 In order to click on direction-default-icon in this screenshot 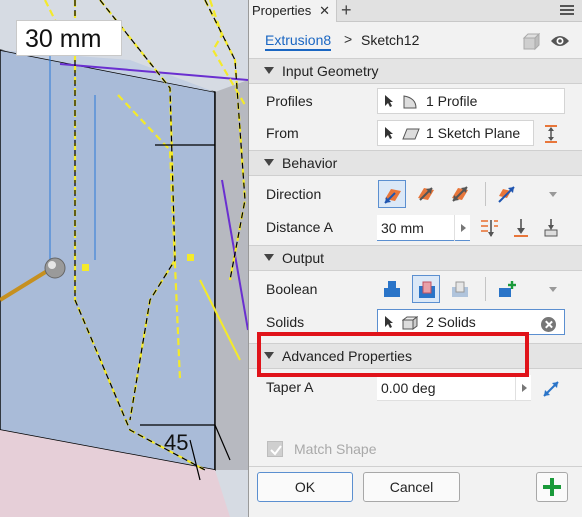, I will do `click(392, 196)`.